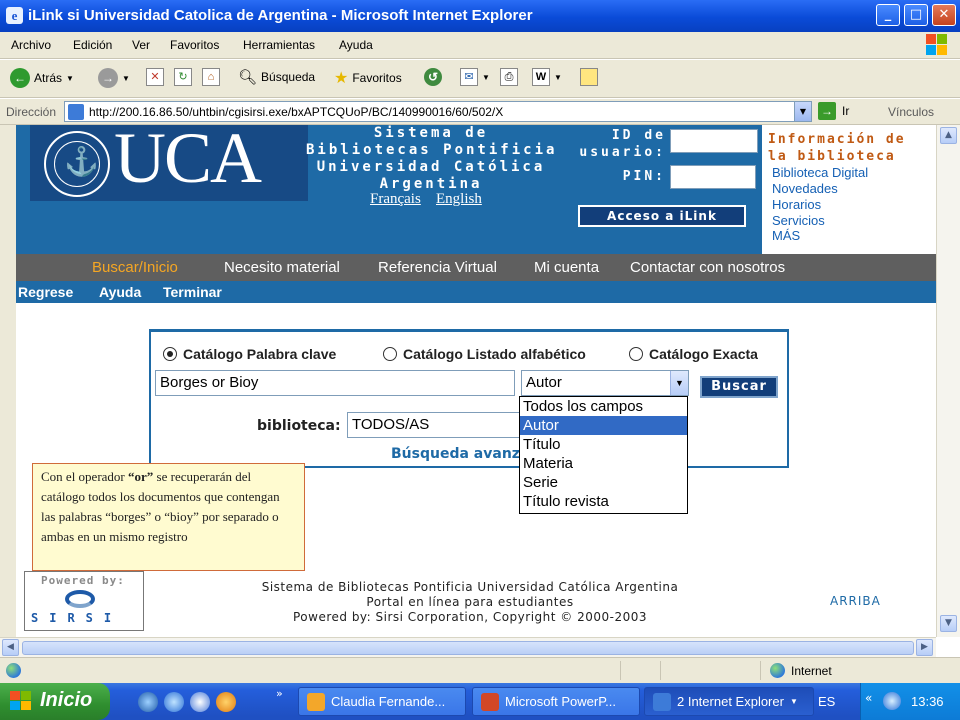  I want to click on nav-mi-cuenta: Mi cuenta, so click(566, 267).